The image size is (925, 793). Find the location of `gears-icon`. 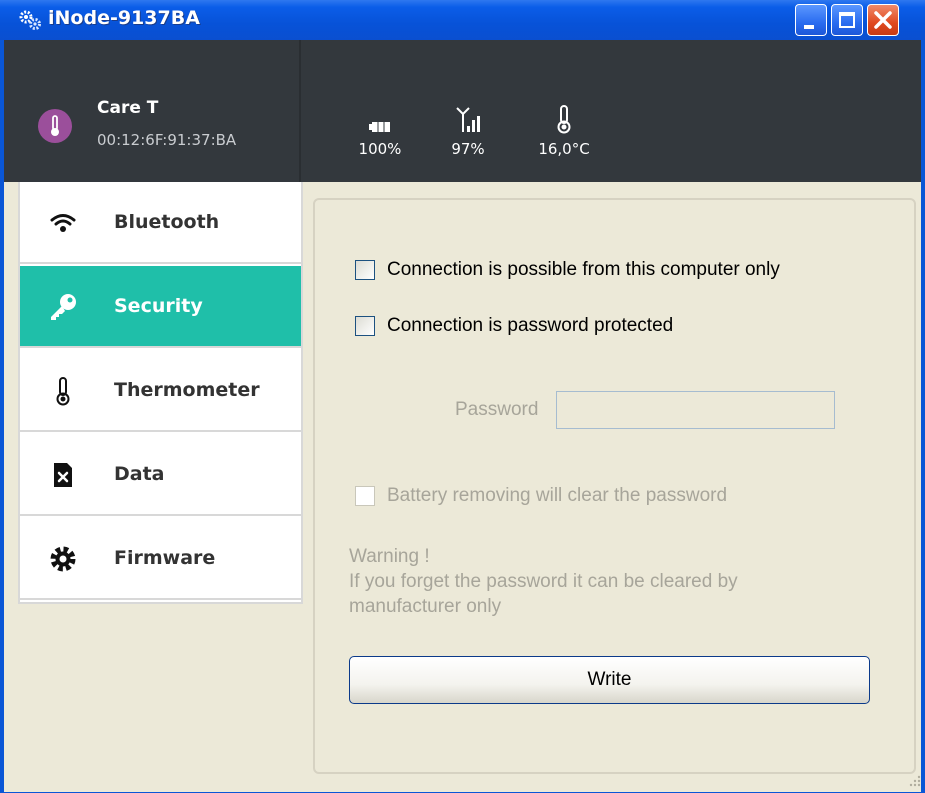

gears-icon is located at coordinates (30, 20).